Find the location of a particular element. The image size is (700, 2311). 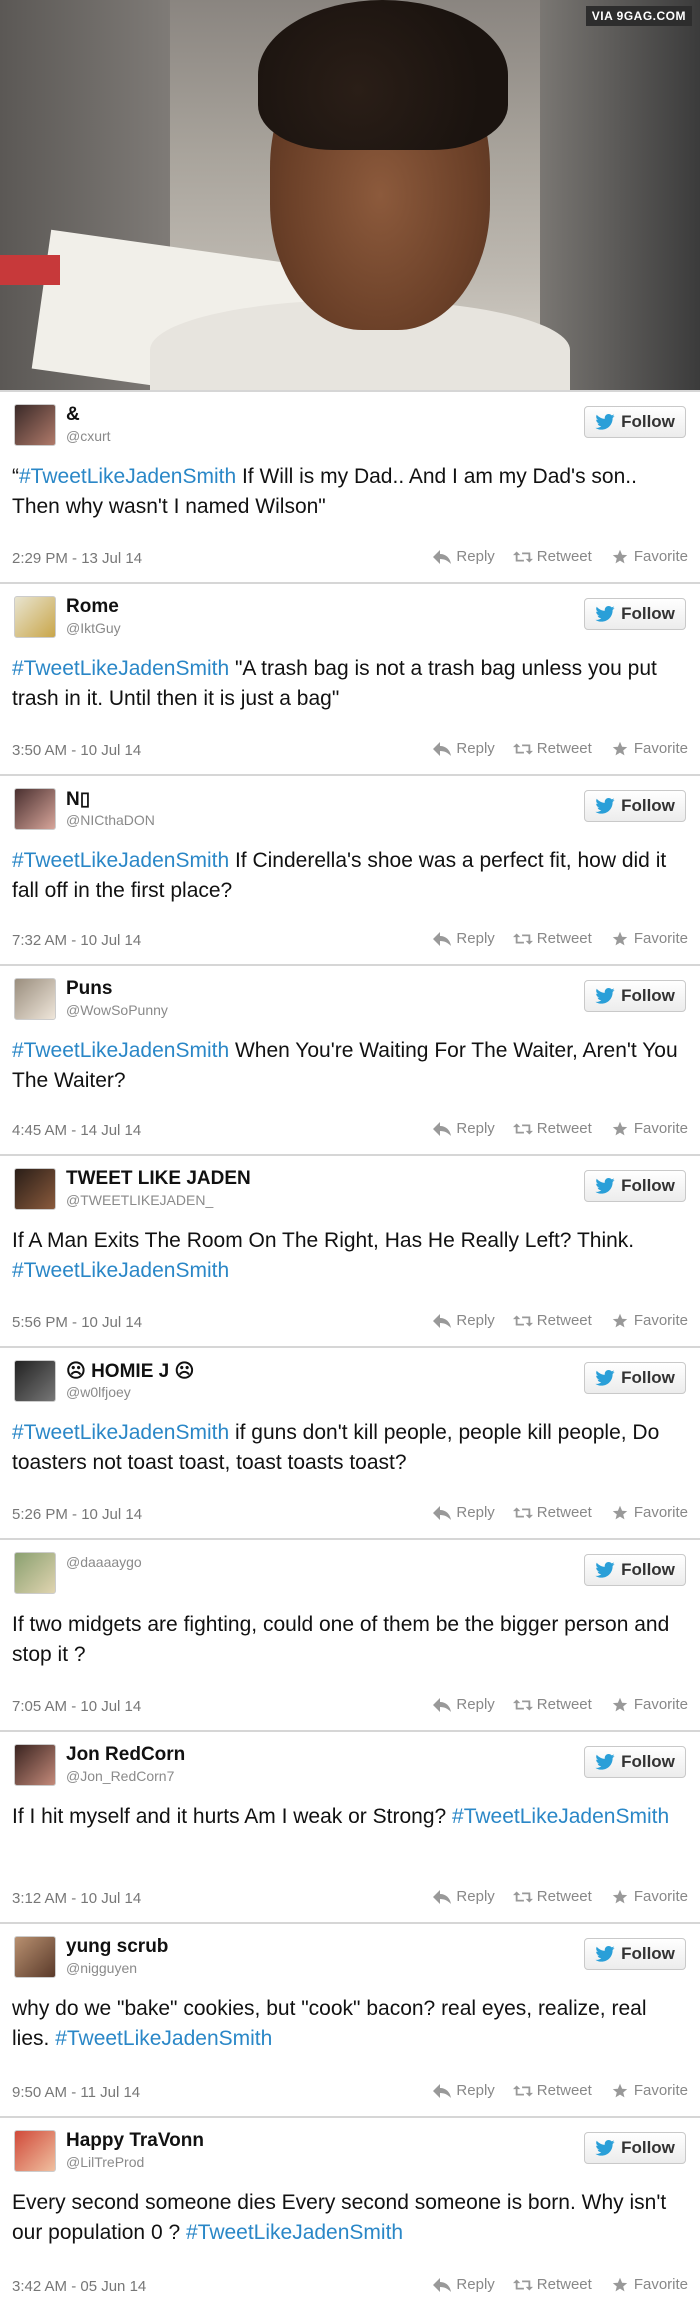

tweet-actions: Reply Retweet Favorite is located at coordinates (560, 938).